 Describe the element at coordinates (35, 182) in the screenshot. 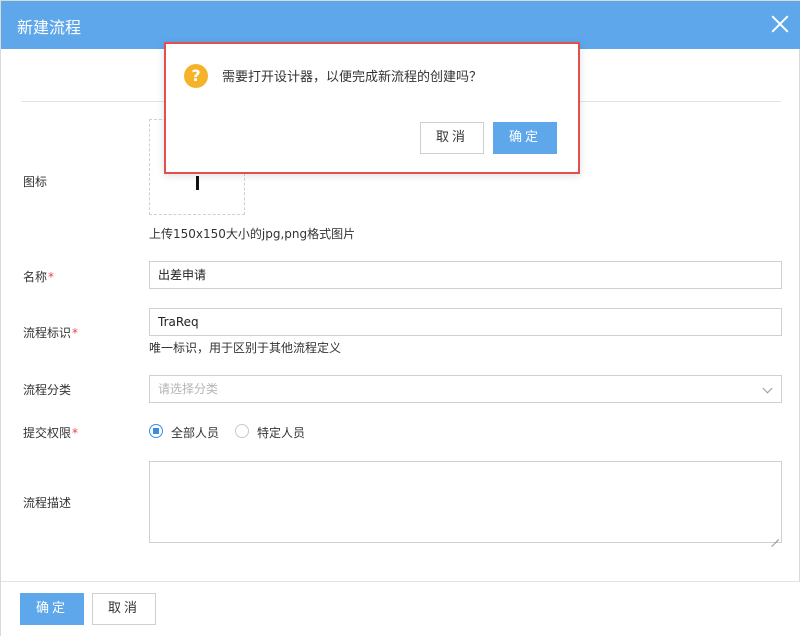

I see `icon-label: 图标` at that location.